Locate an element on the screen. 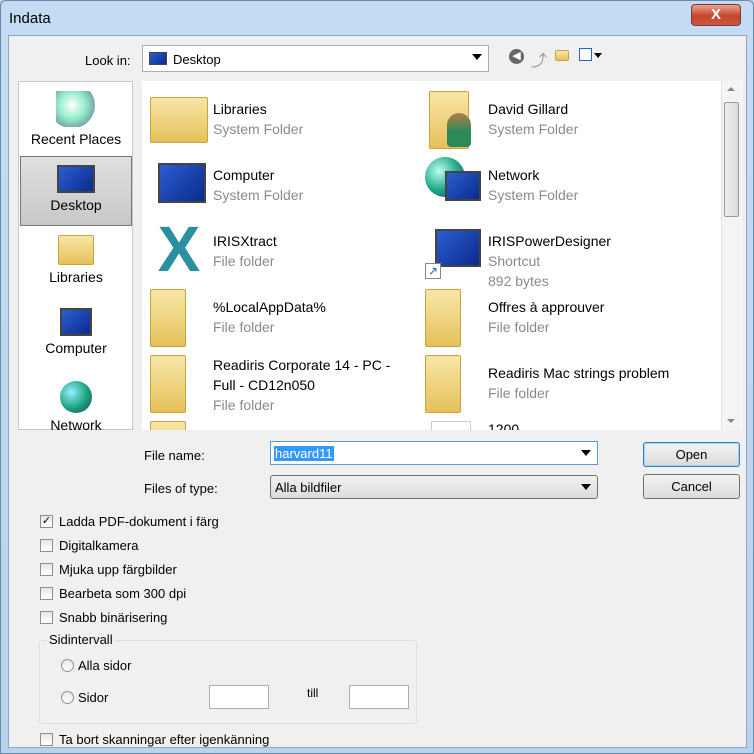 The height and width of the screenshot is (754, 754). look-in-value: Desktop is located at coordinates (197, 59).